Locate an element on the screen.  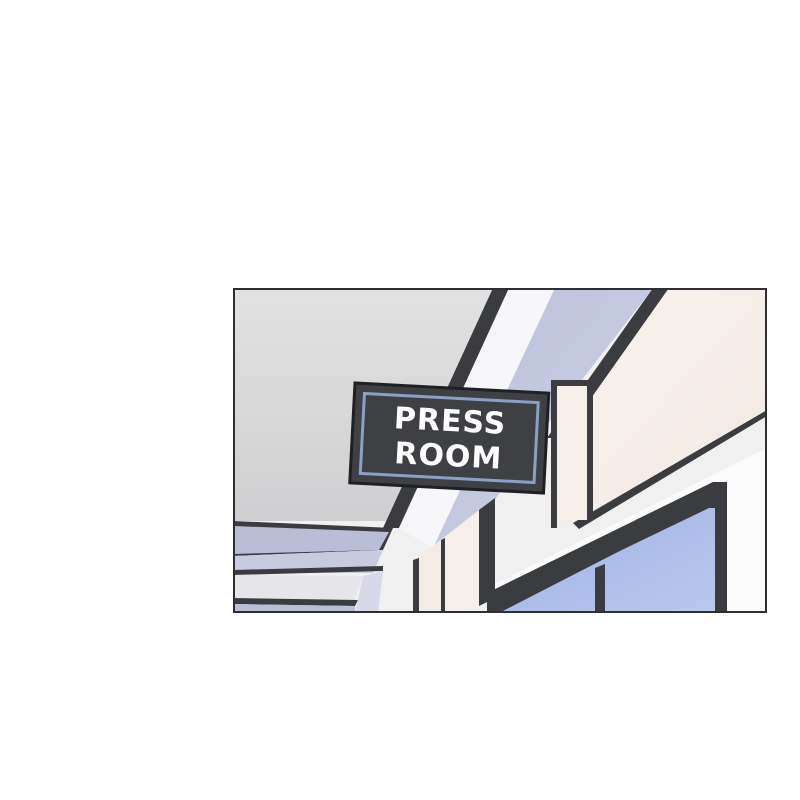
press-room-sign: PRESS ROOM is located at coordinates (449, 438).